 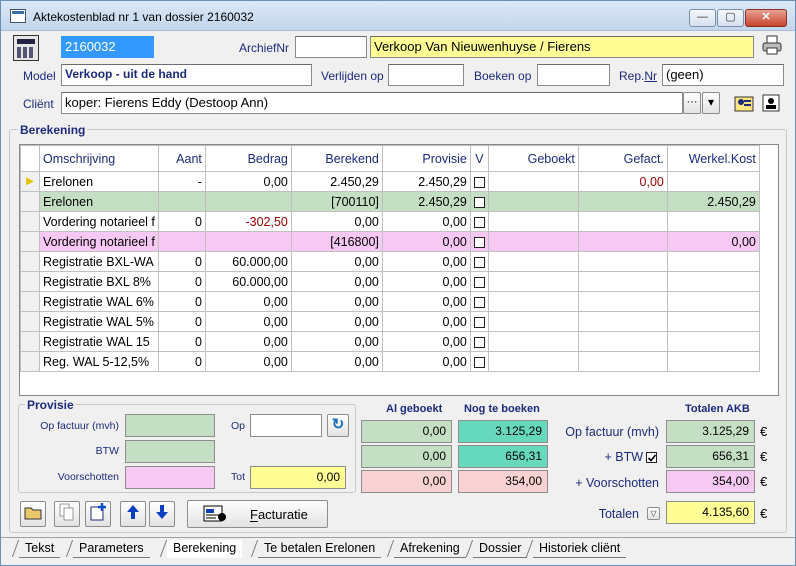 What do you see at coordinates (430, 549) in the screenshot?
I see `tab-afrekening: Afrekening` at bounding box center [430, 549].